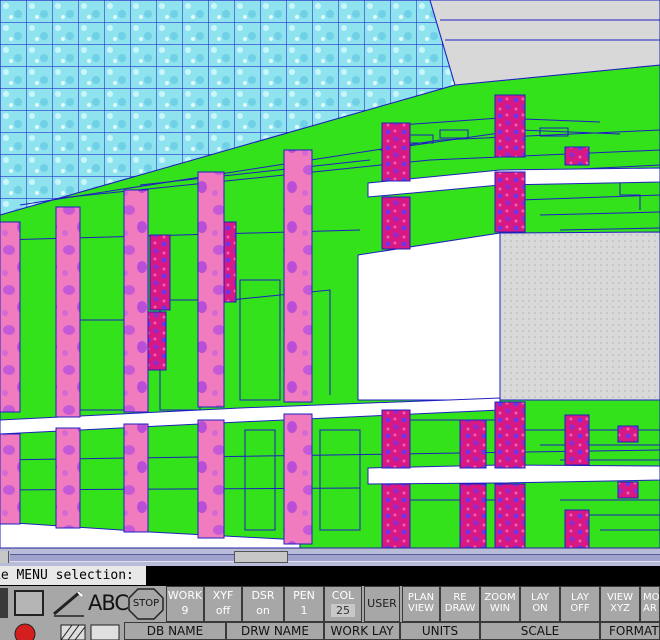 The height and width of the screenshot is (640, 660). Describe the element at coordinates (620, 608) in the screenshot. I see `view-xyz-line2: XYZ` at that location.